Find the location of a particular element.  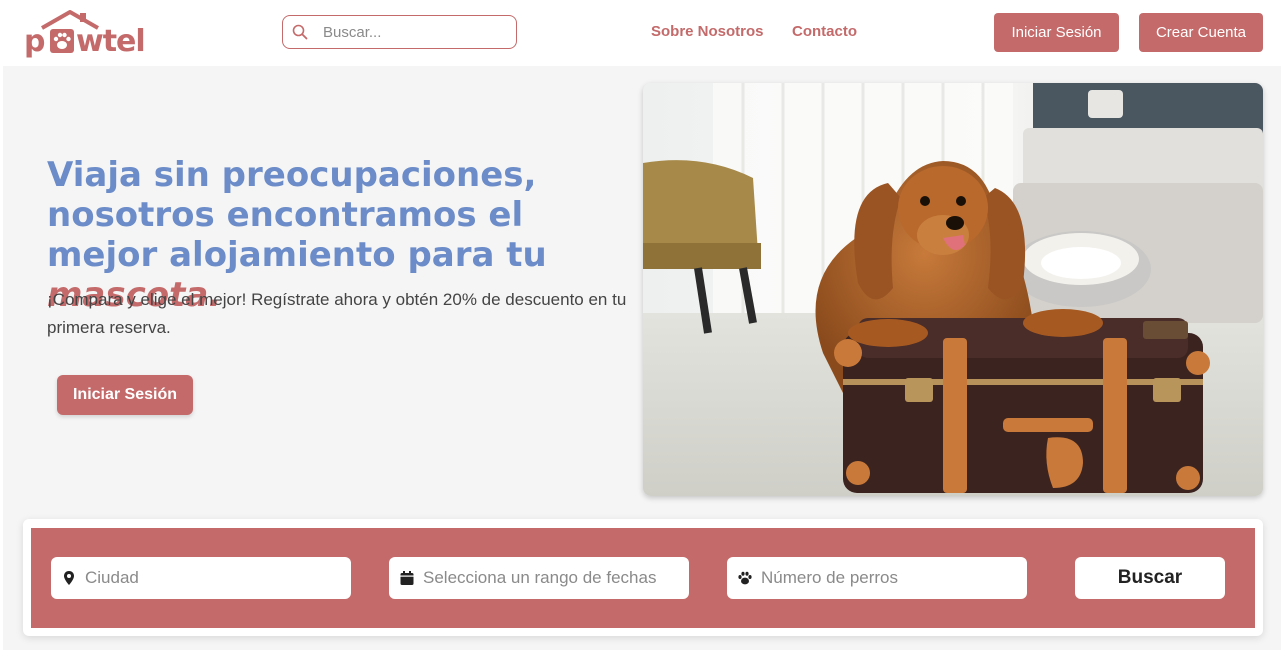

hero-login-button: Iniciar Sesión is located at coordinates (125, 395).